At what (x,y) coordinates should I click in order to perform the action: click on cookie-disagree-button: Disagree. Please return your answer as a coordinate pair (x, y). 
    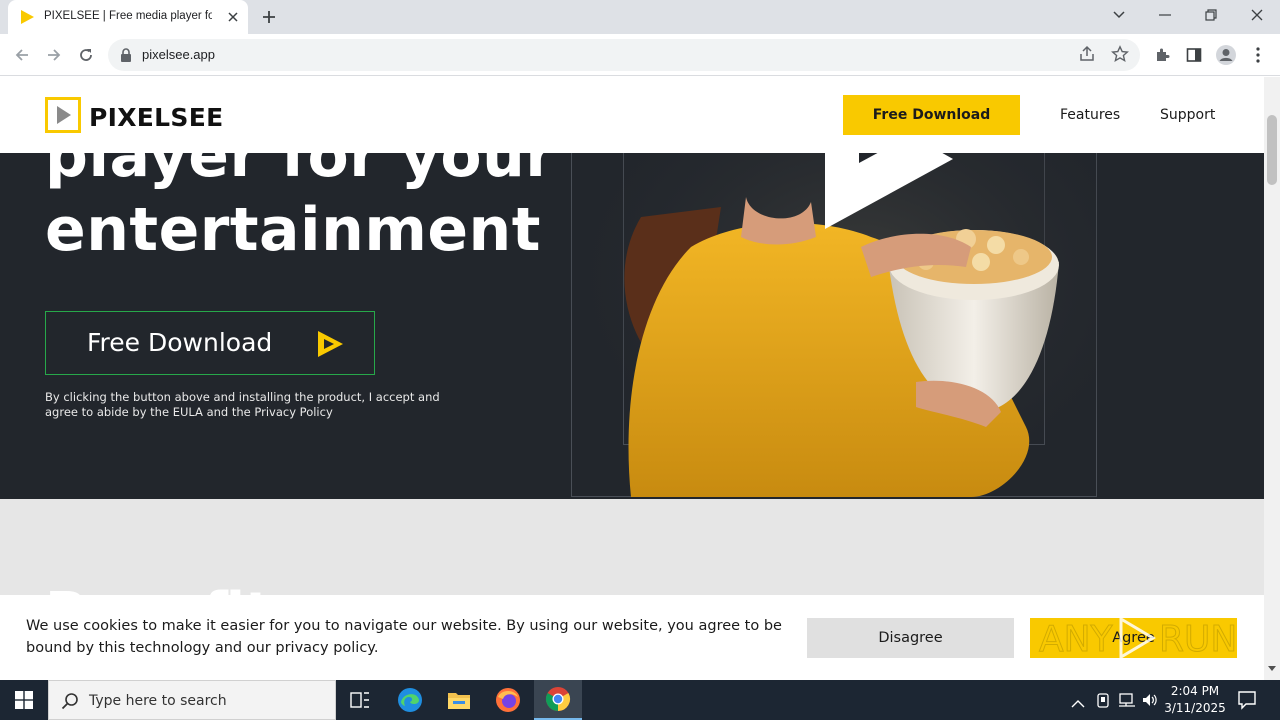
    Looking at the image, I should click on (910, 638).